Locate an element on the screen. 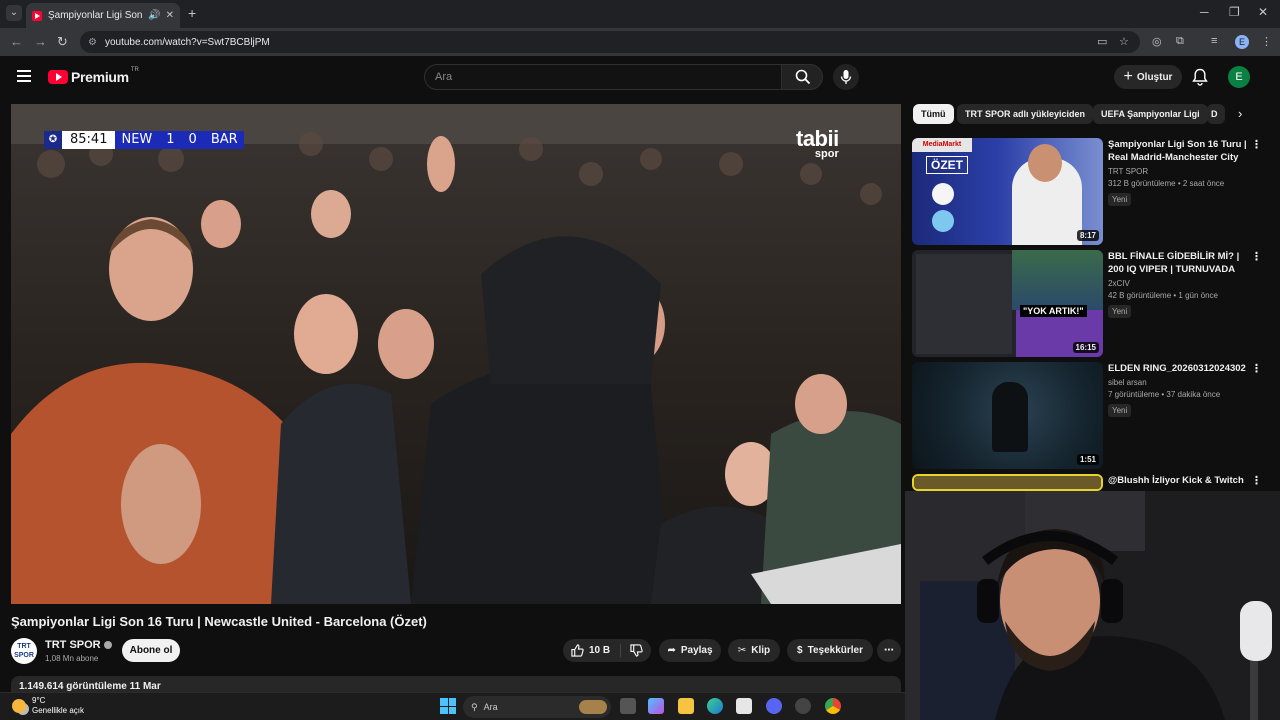 The height and width of the screenshot is (720, 1280). video-thumbnail: 1:51 is located at coordinates (1007, 415).